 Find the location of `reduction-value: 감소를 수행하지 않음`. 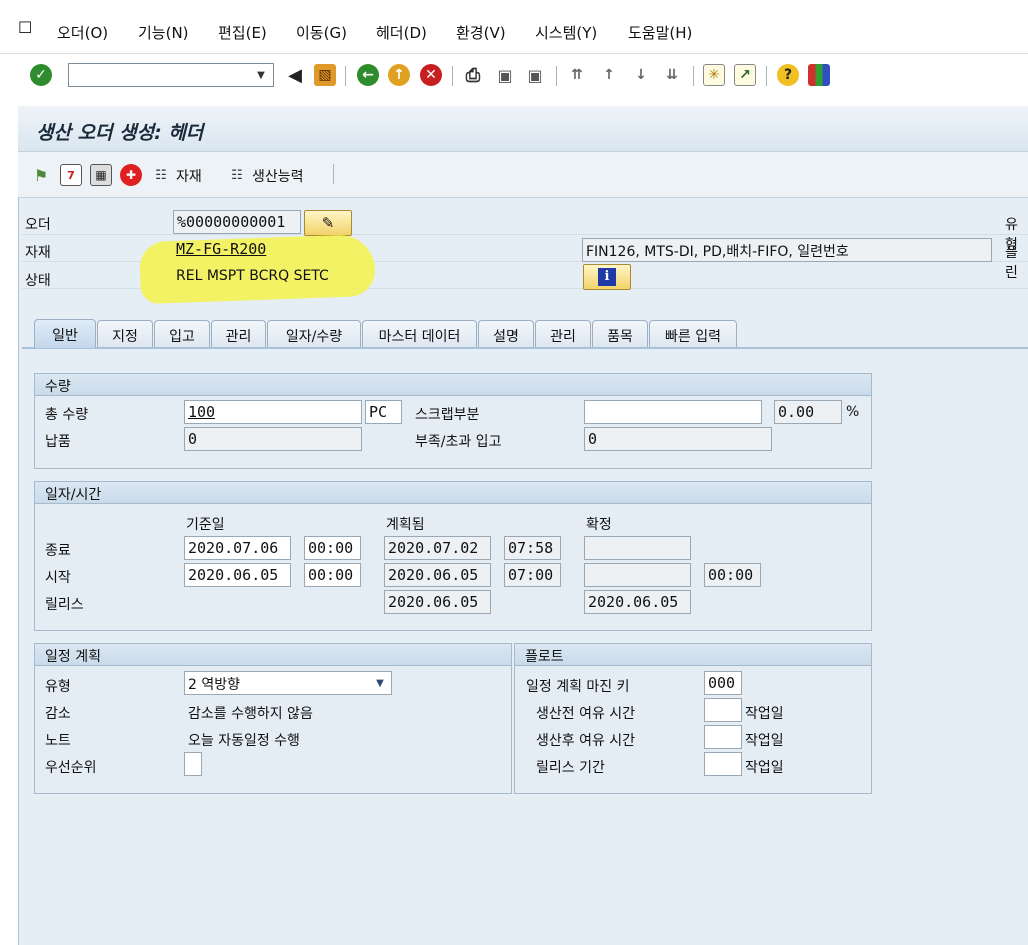

reduction-value: 감소를 수행하지 않음 is located at coordinates (250, 714).